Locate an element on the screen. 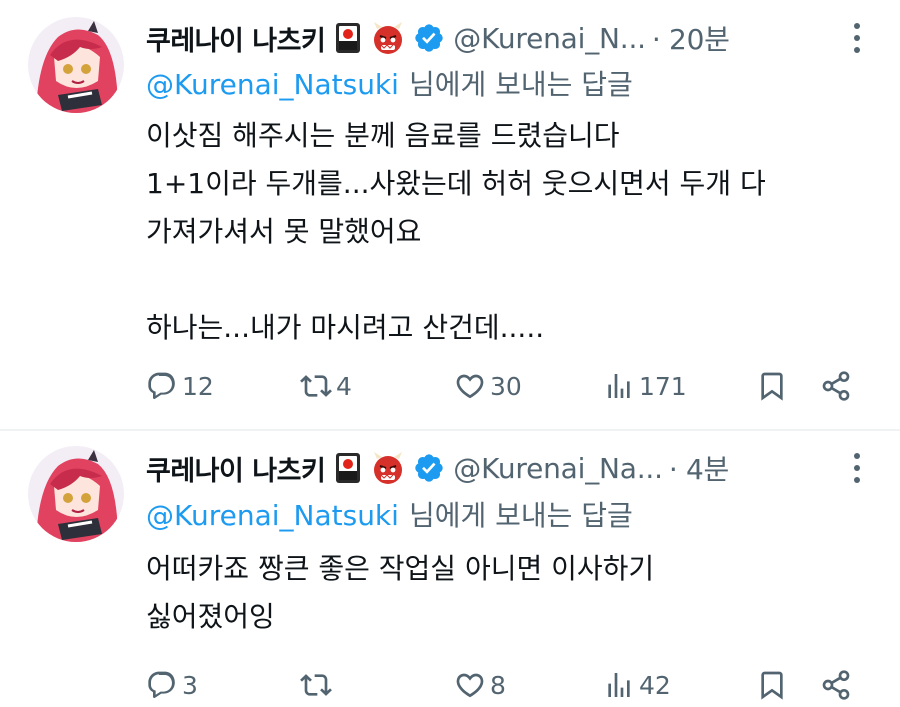  tweet-text-line: 1+1이라 두개를...사왔는데 허허 웃으시면서 두개 다 is located at coordinates (456, 183).